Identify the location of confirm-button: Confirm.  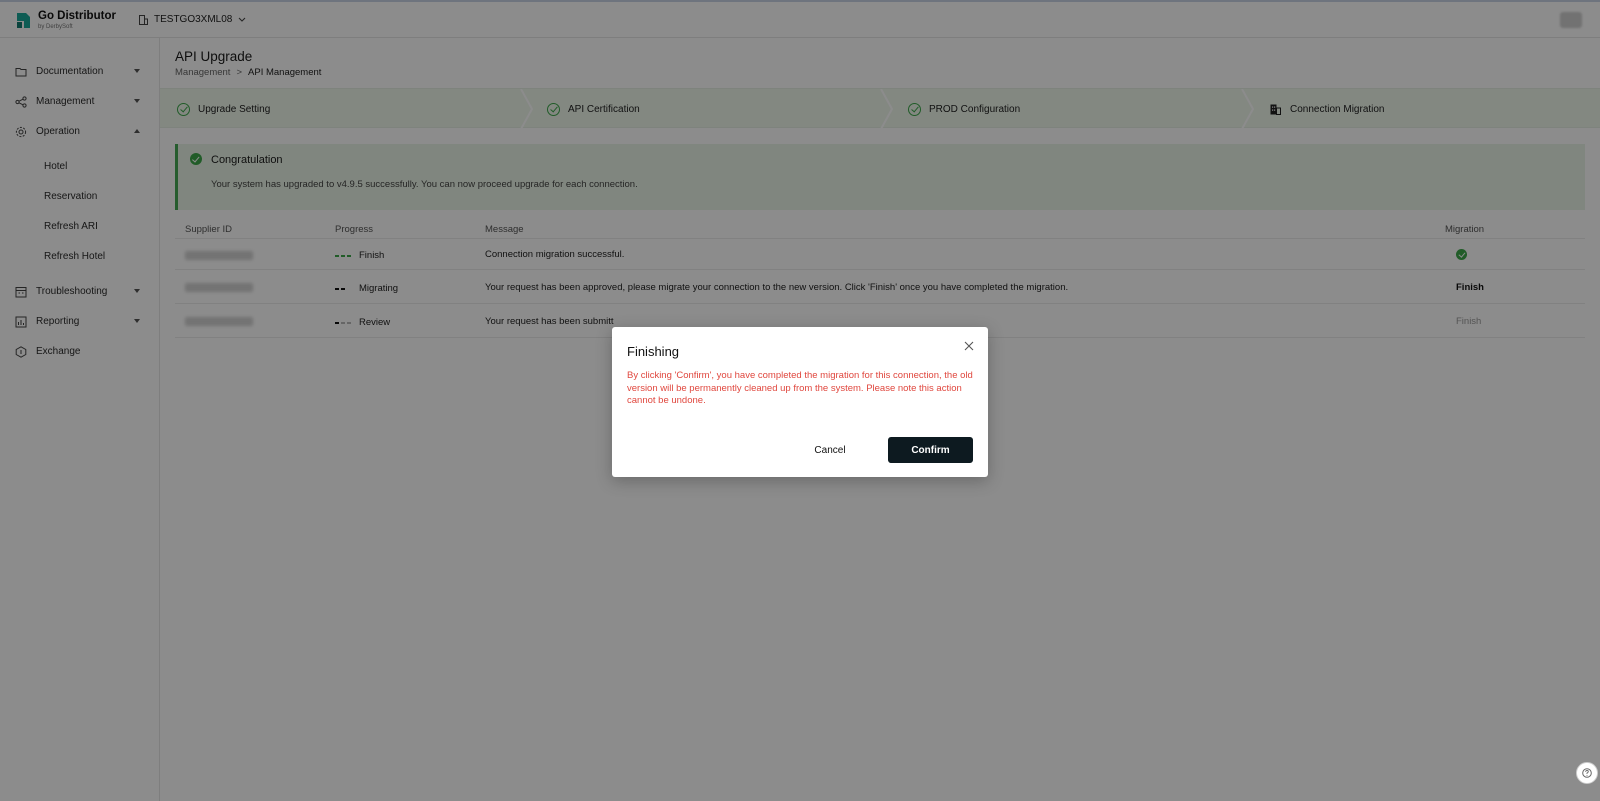
(930, 450).